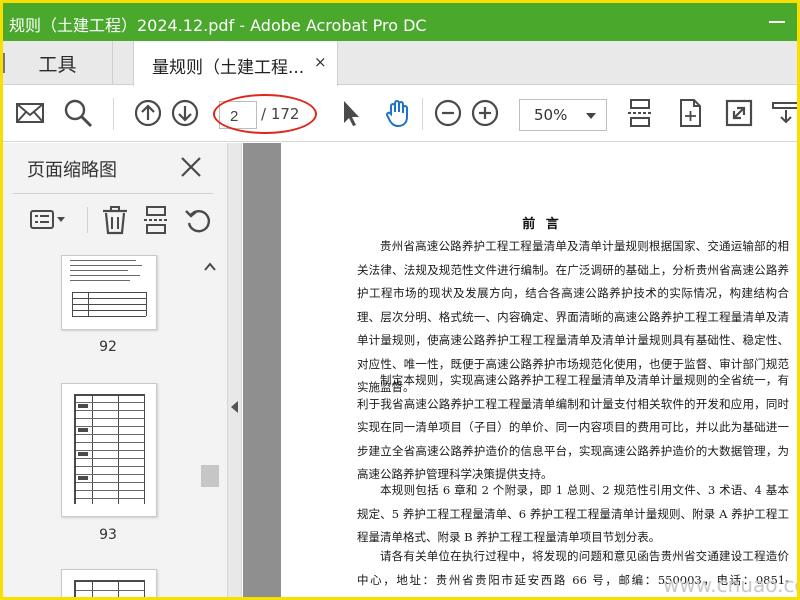 The image size is (800, 600). Describe the element at coordinates (156, 220) in the screenshot. I see `split-pages-icon` at that location.